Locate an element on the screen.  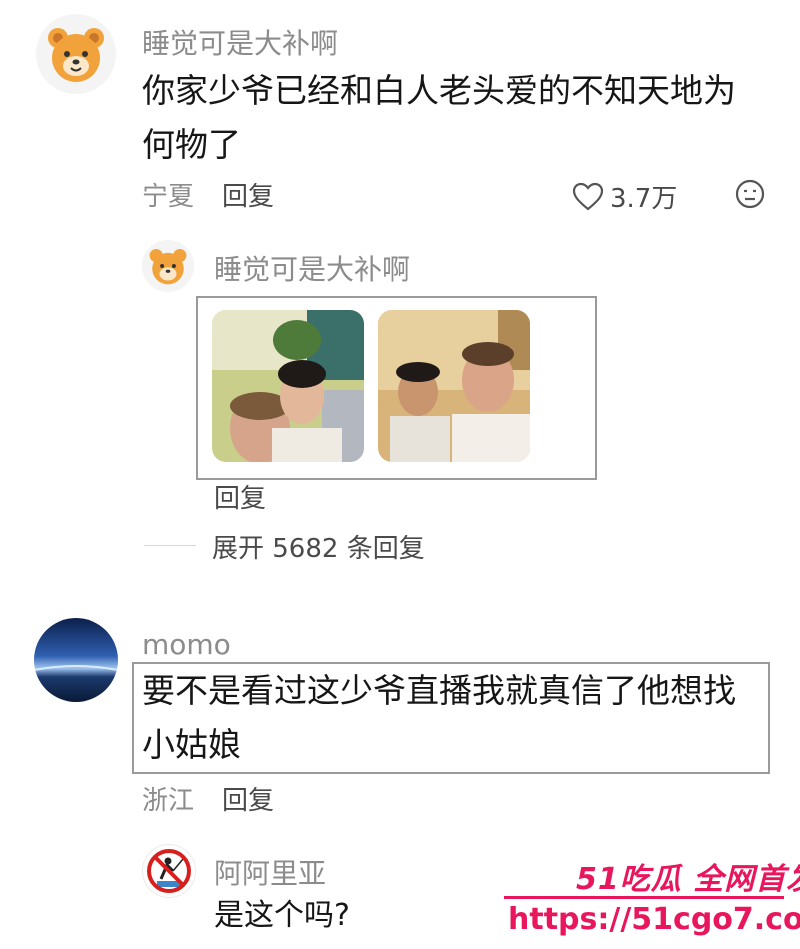
expand-replies-button: 展开 5682 条回复 is located at coordinates (318, 546).